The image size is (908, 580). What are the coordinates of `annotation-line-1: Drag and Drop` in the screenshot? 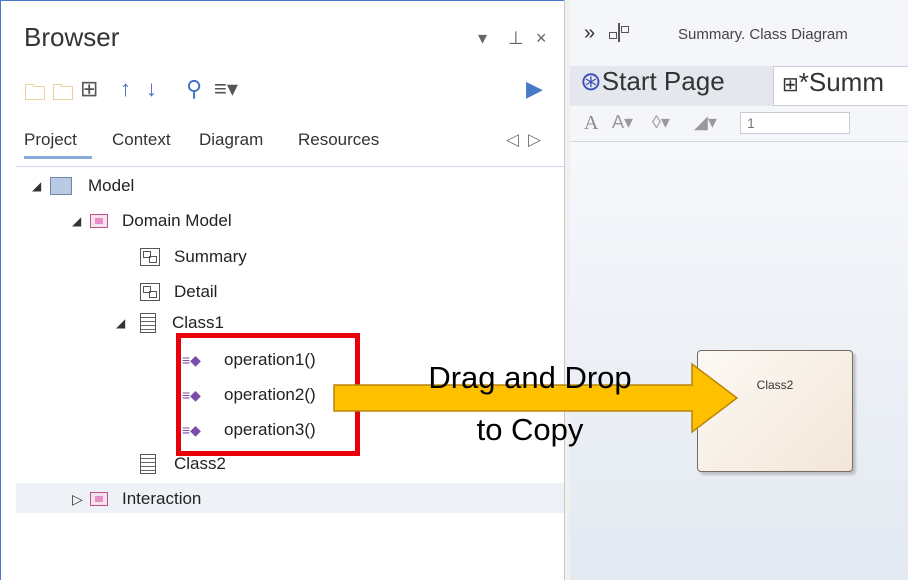 It's located at (530, 377).